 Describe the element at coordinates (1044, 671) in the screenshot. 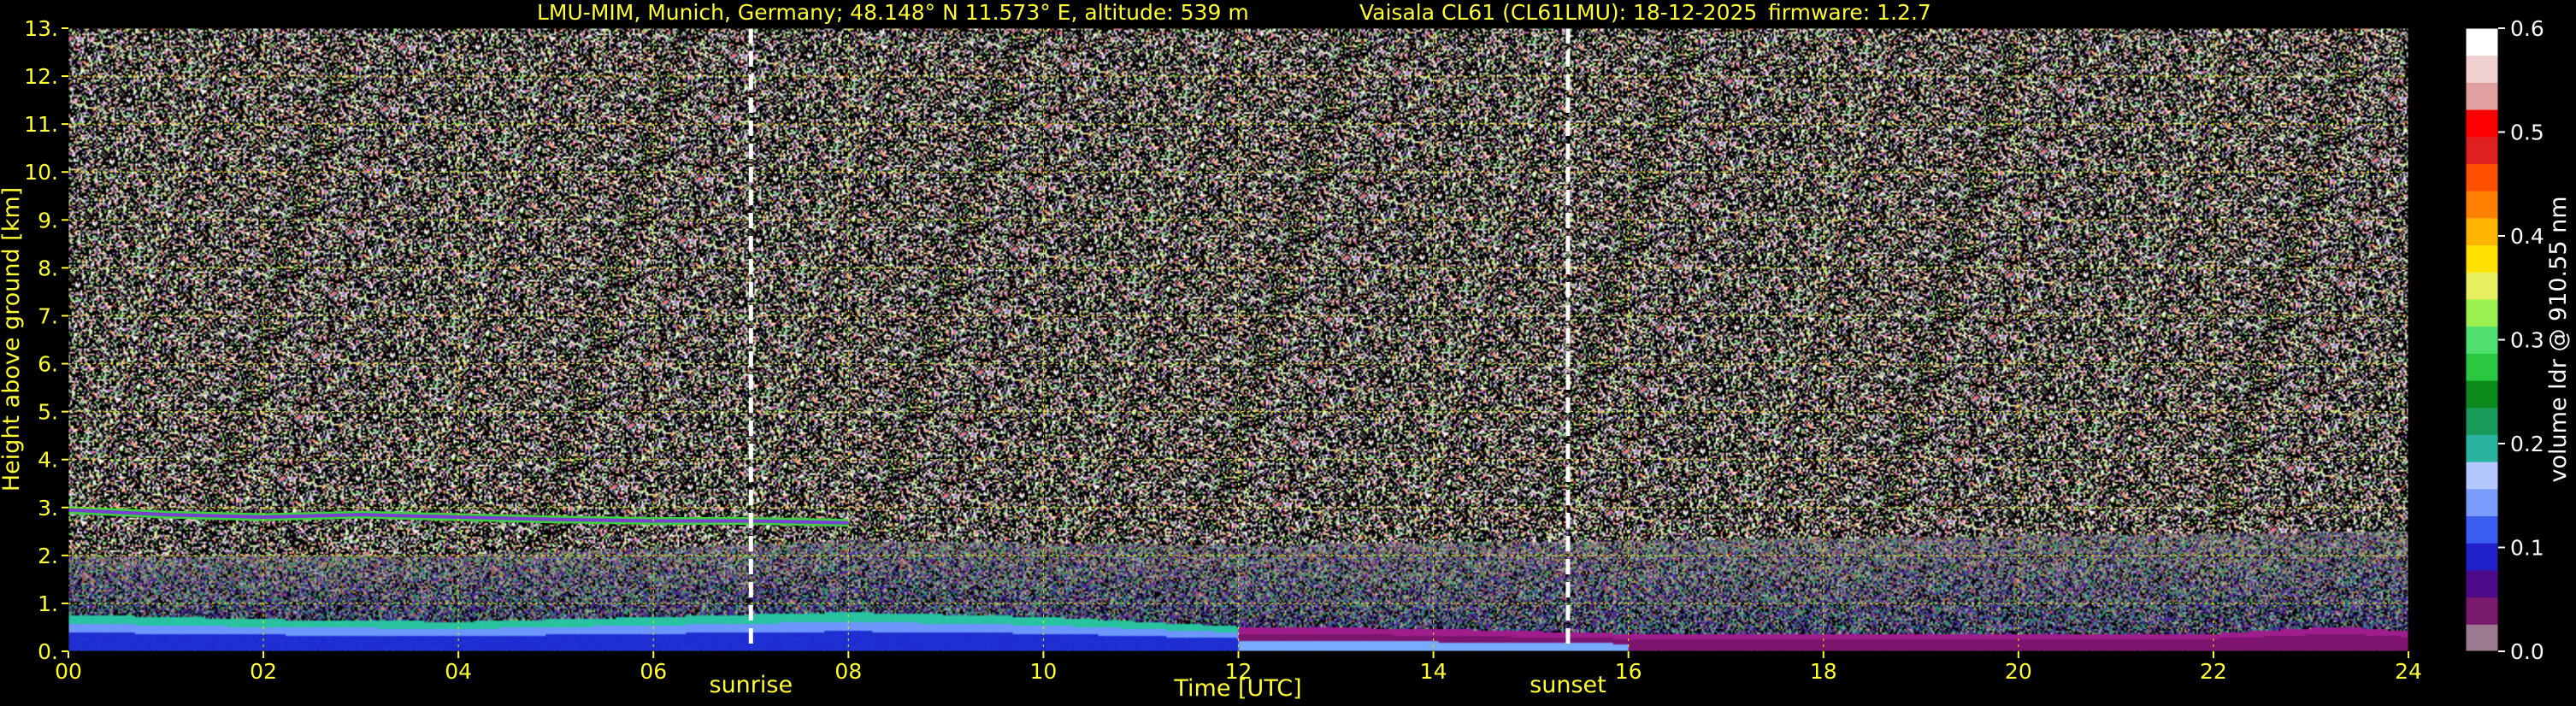

I see `x-tick-label: 10` at that location.